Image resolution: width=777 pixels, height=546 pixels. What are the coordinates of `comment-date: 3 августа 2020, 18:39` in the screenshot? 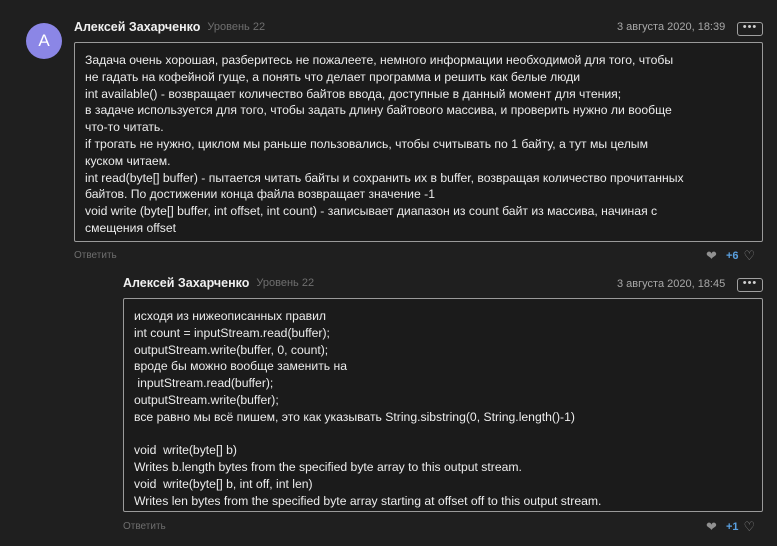 It's located at (671, 27).